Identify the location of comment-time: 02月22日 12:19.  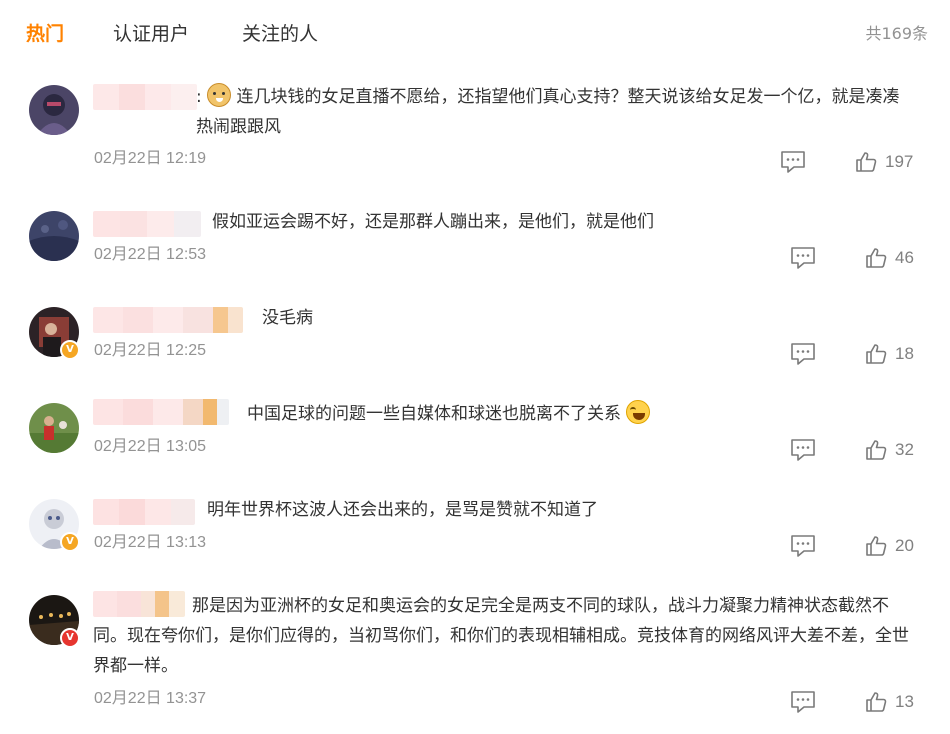
(150, 158).